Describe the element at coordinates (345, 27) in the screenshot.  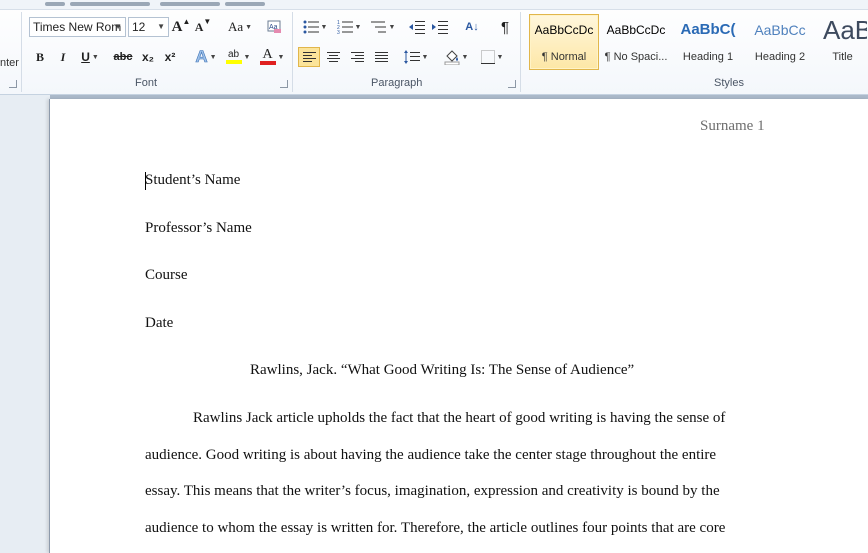
I see `numbering-icon: 123` at that location.